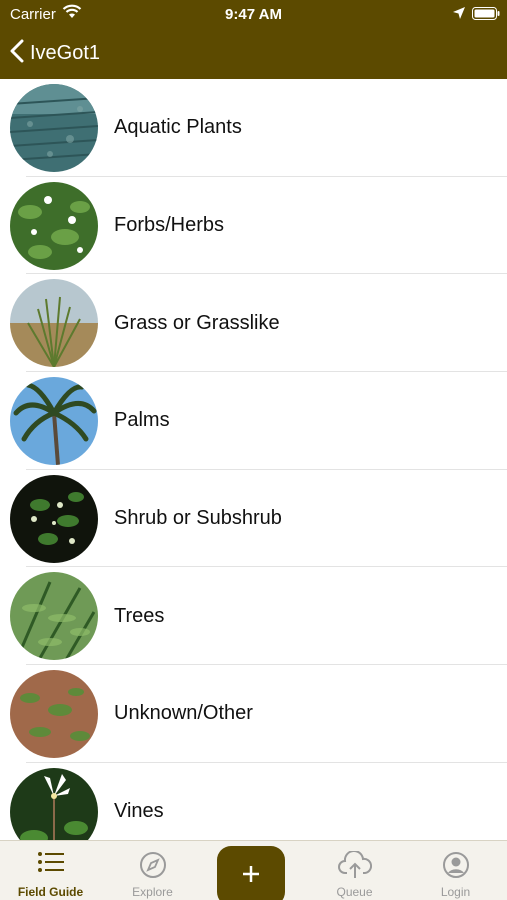 This screenshot has width=507, height=900. What do you see at coordinates (54, 616) in the screenshot?
I see `trees-thumbnail` at bounding box center [54, 616].